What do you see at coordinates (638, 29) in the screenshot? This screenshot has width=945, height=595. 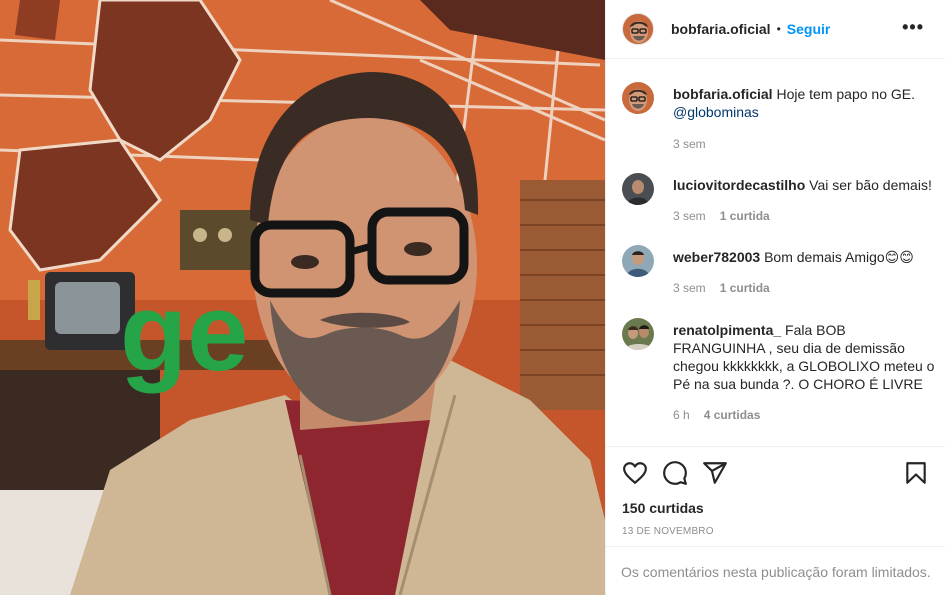 I see `author-avatar` at bounding box center [638, 29].